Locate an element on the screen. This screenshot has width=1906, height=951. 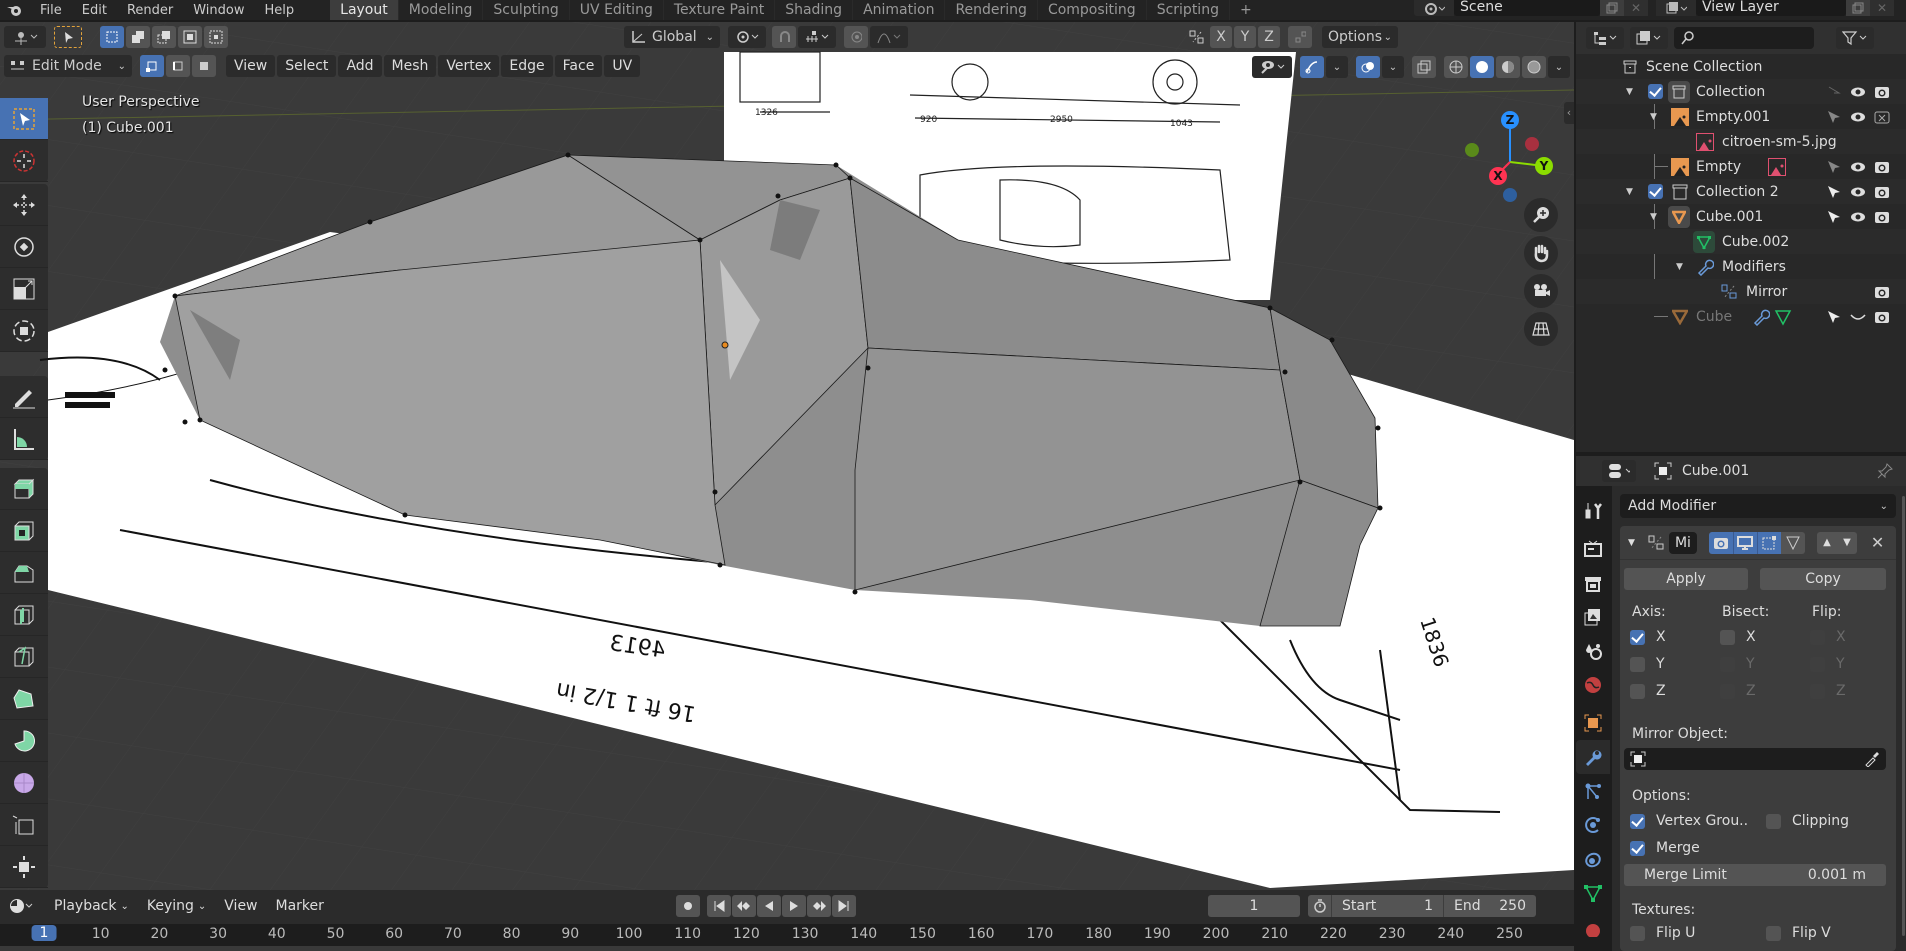
tab-physics is located at coordinates (1593, 825).